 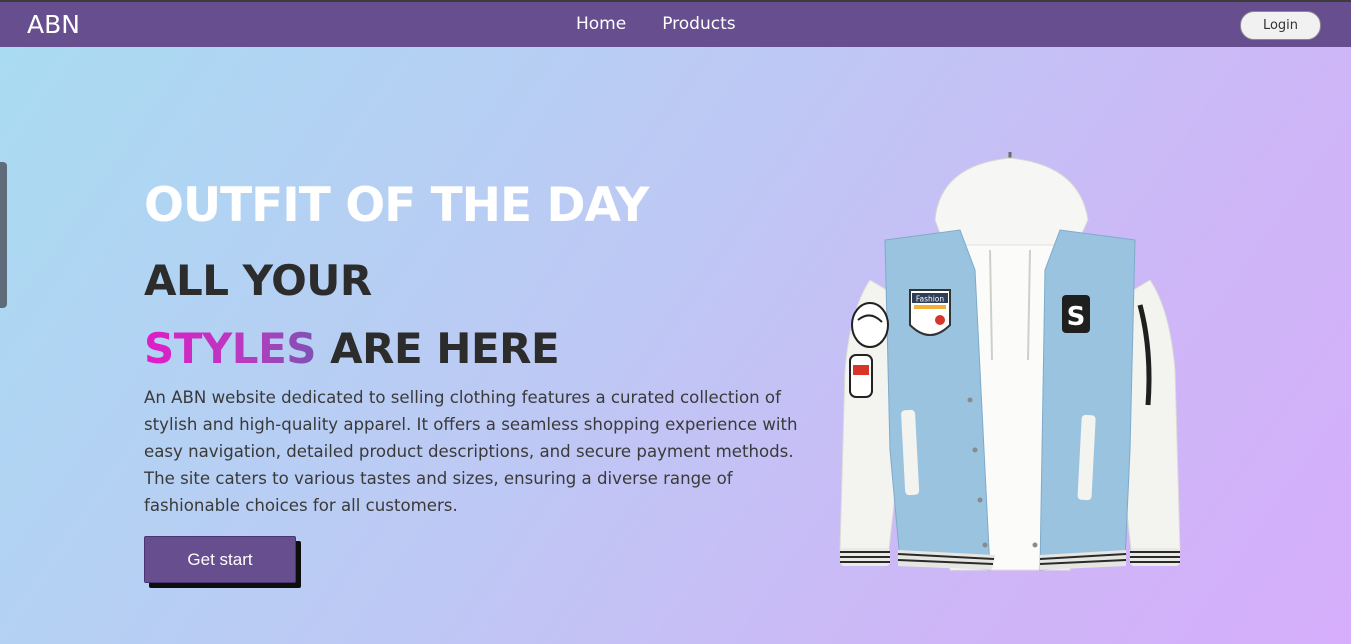 I want to click on letter-s-patch: S, so click(x=1076, y=317).